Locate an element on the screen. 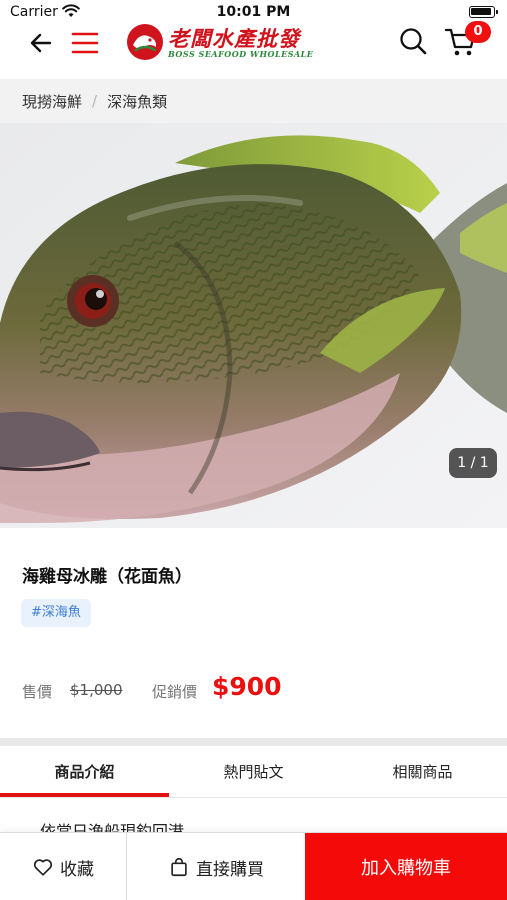 Image resolution: width=507 pixels, height=900 pixels. back-arrow-icon is located at coordinates (41, 43).